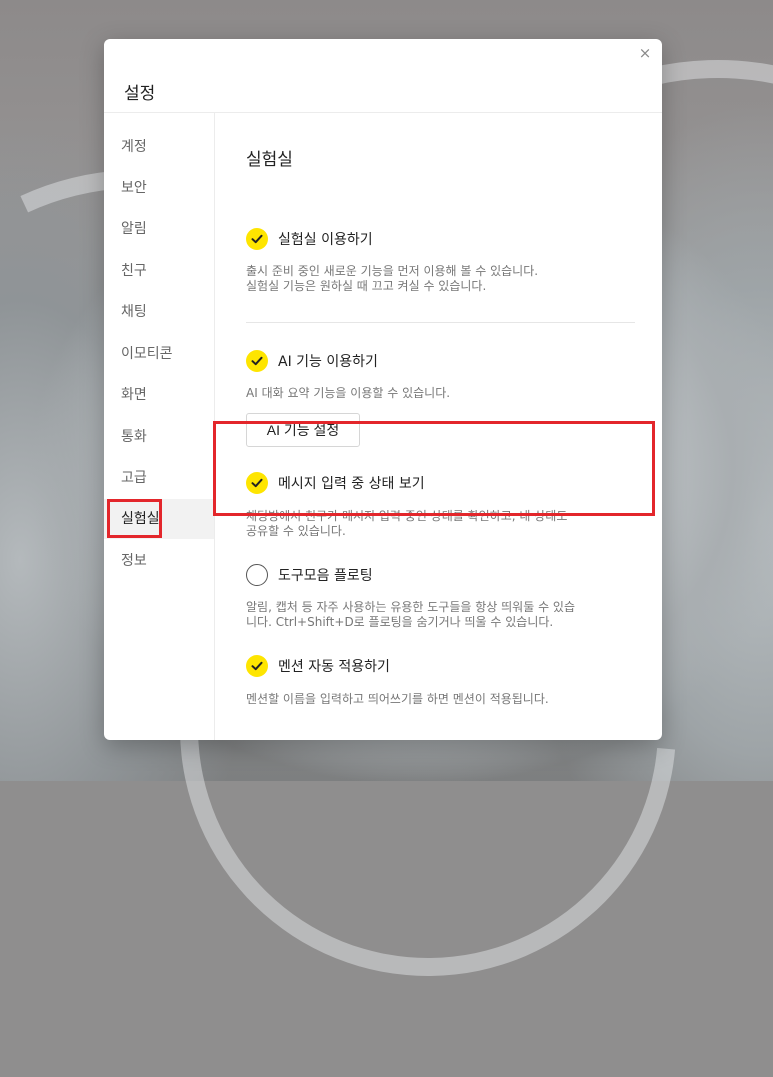 The height and width of the screenshot is (1077, 773). I want to click on sidebar-item-friends: 친구, so click(159, 271).